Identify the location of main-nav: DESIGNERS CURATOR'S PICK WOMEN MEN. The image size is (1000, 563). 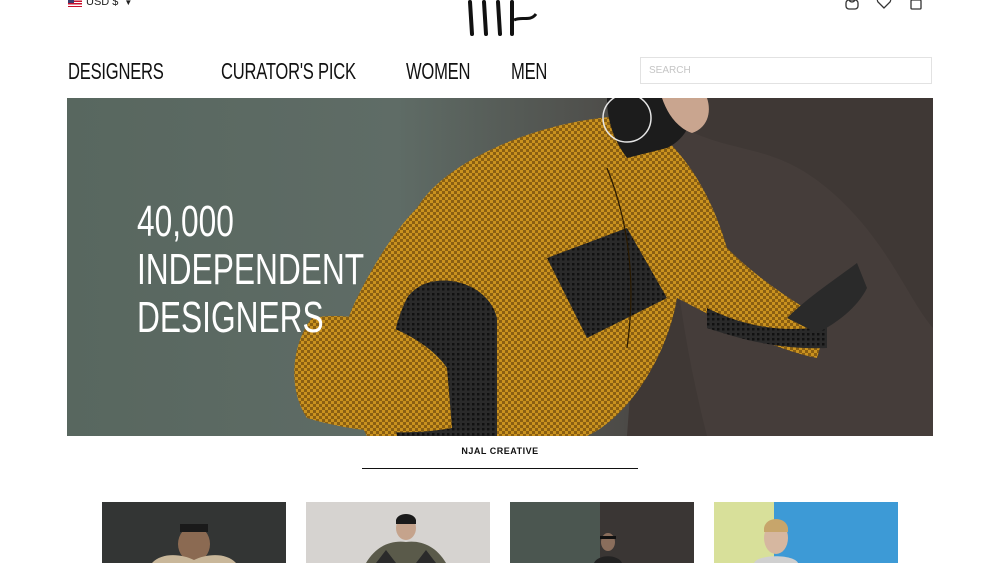
(314, 71).